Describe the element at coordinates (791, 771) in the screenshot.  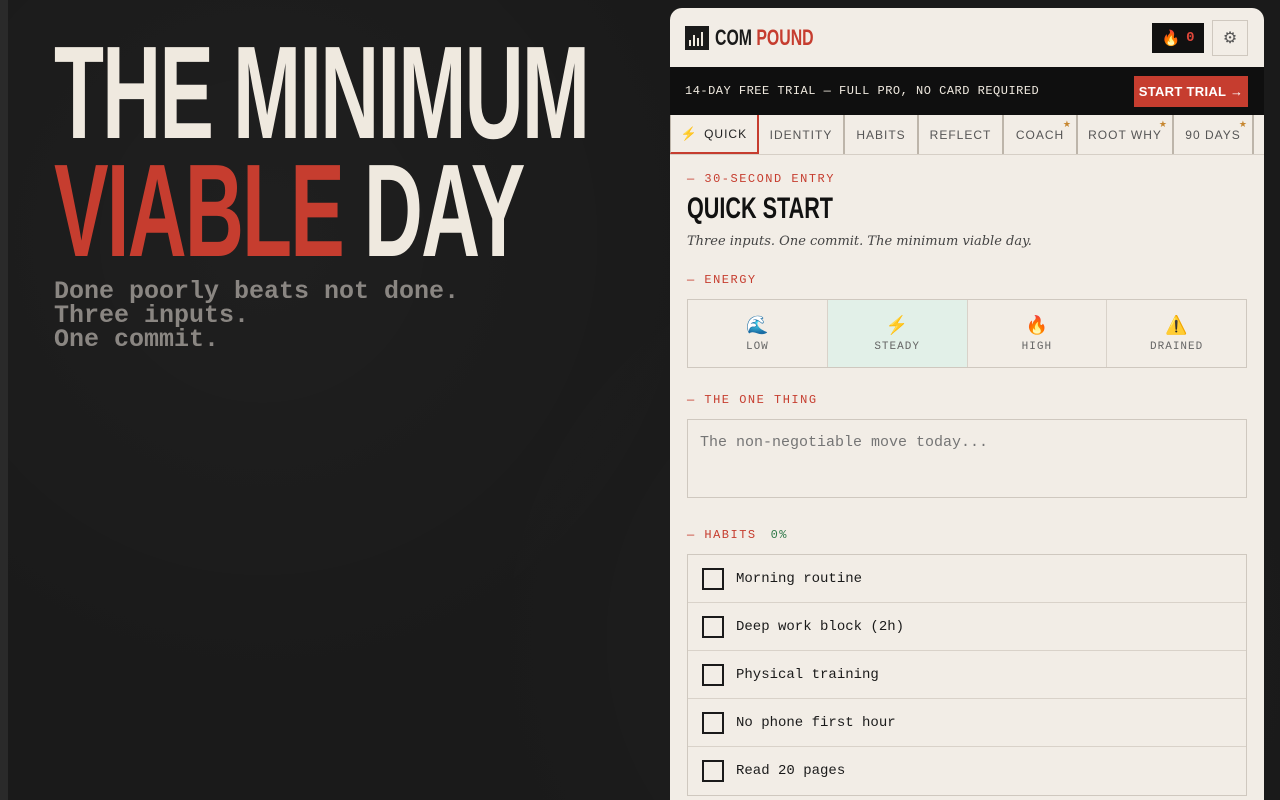
I see `habit-label: Read 20 pages` at that location.